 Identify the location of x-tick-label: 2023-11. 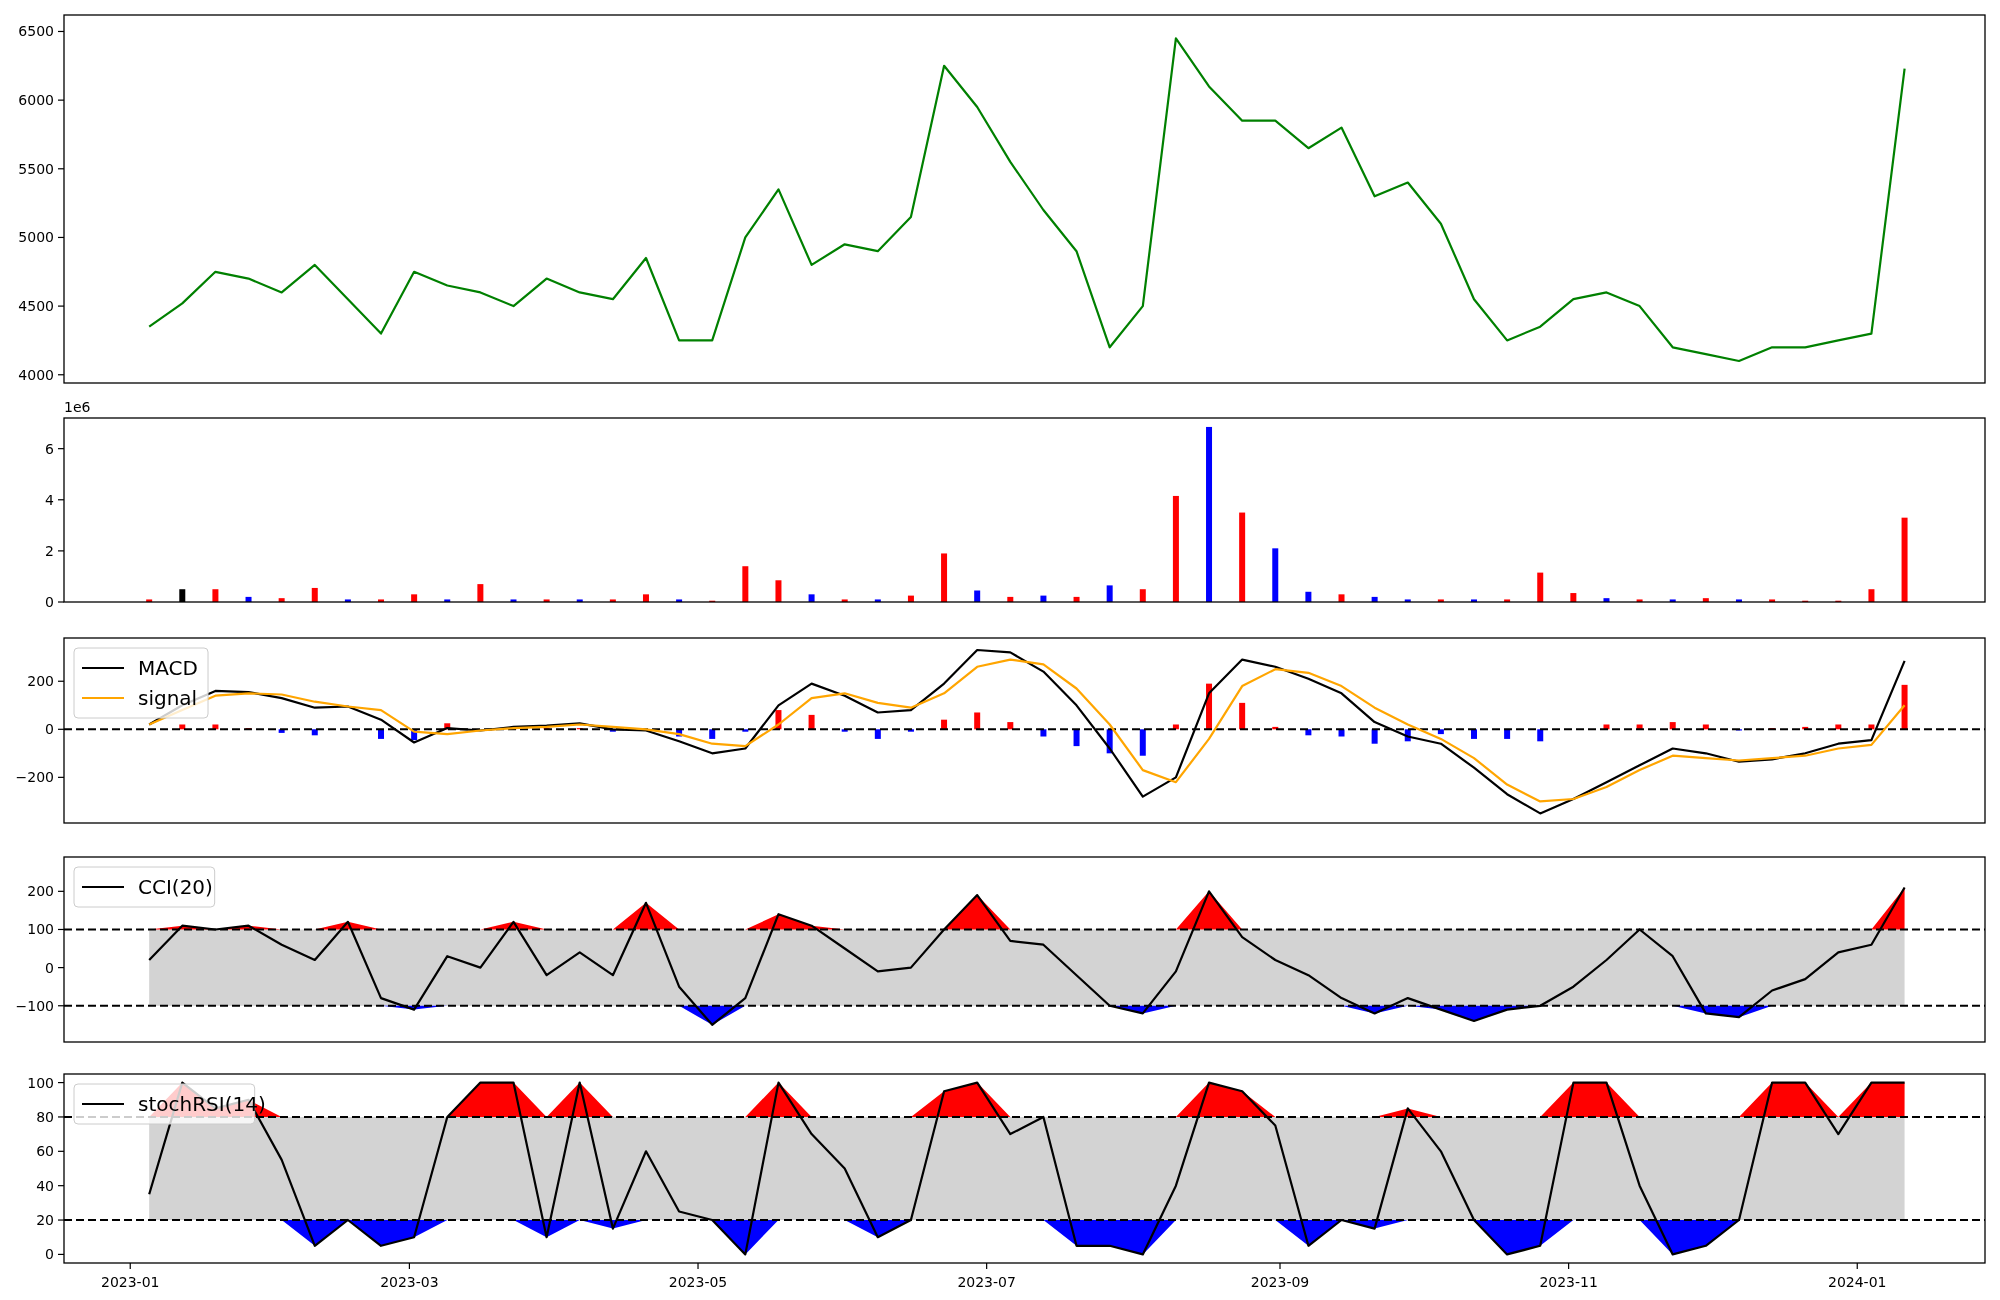
(1568, 1282).